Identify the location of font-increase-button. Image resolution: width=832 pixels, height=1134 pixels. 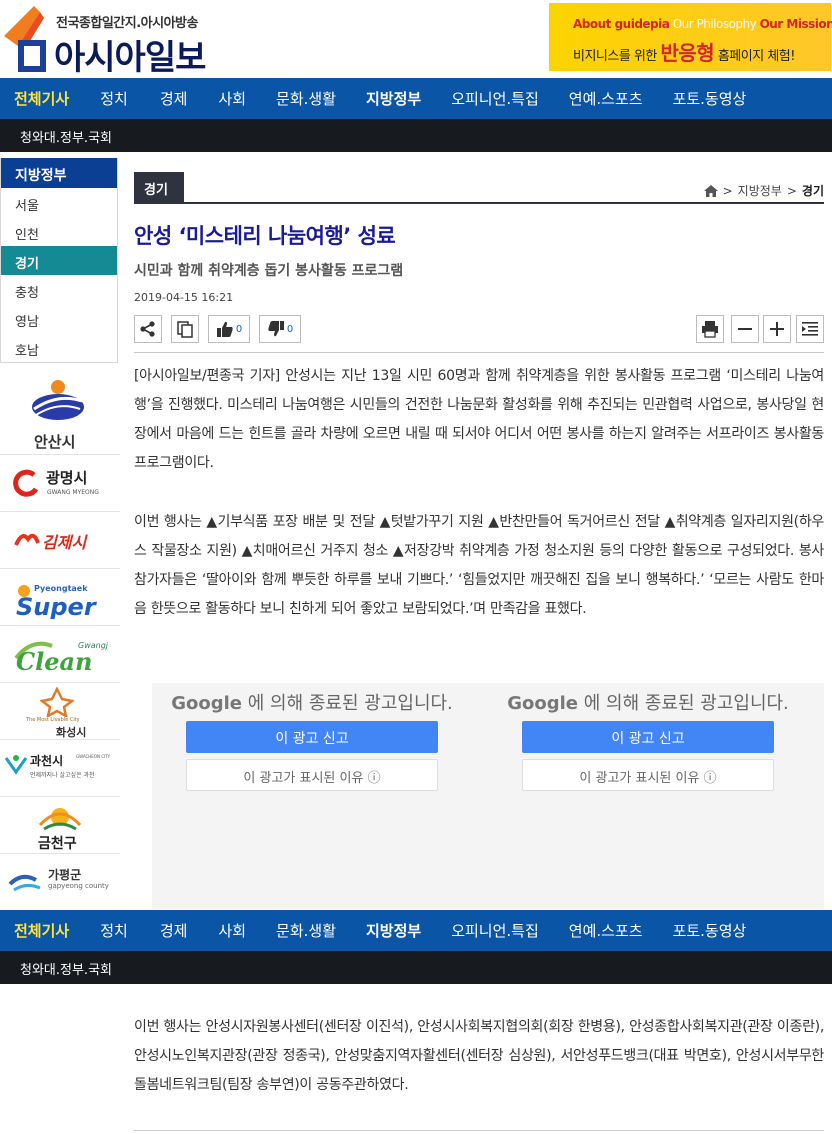
(777, 329).